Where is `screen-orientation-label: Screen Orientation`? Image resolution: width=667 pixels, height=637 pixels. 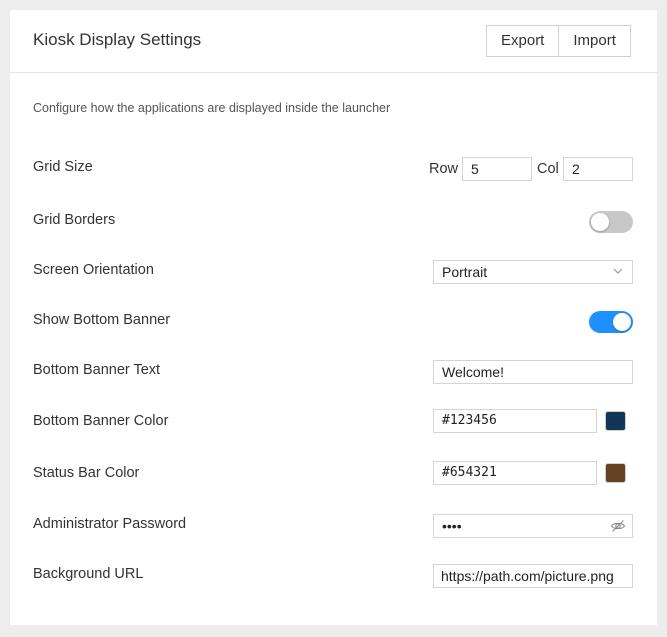
screen-orientation-label: Screen Orientation is located at coordinates (93, 270).